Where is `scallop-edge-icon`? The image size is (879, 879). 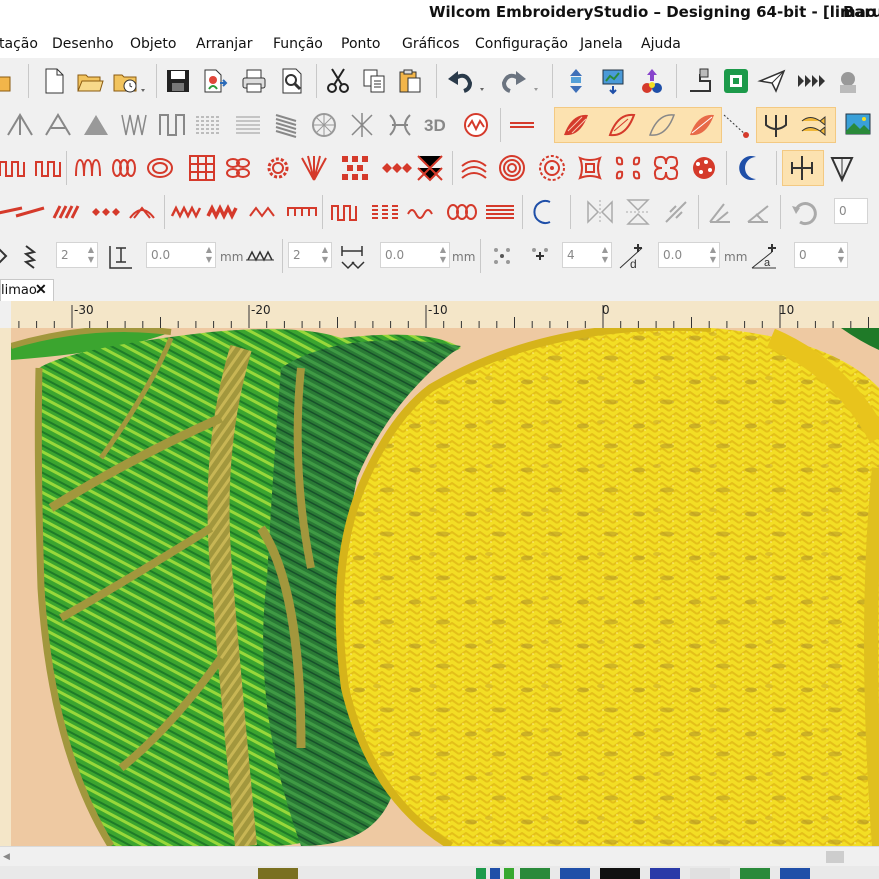 scallop-edge-icon is located at coordinates (302, 212).